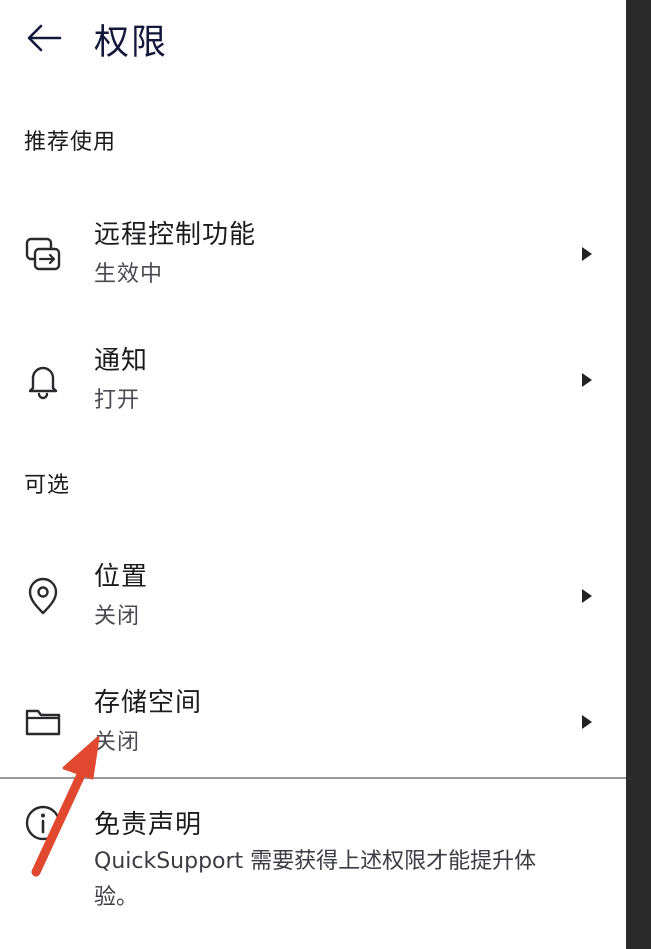  Describe the element at coordinates (175, 235) in the screenshot. I see `permission-title: 远程控制功能` at that location.